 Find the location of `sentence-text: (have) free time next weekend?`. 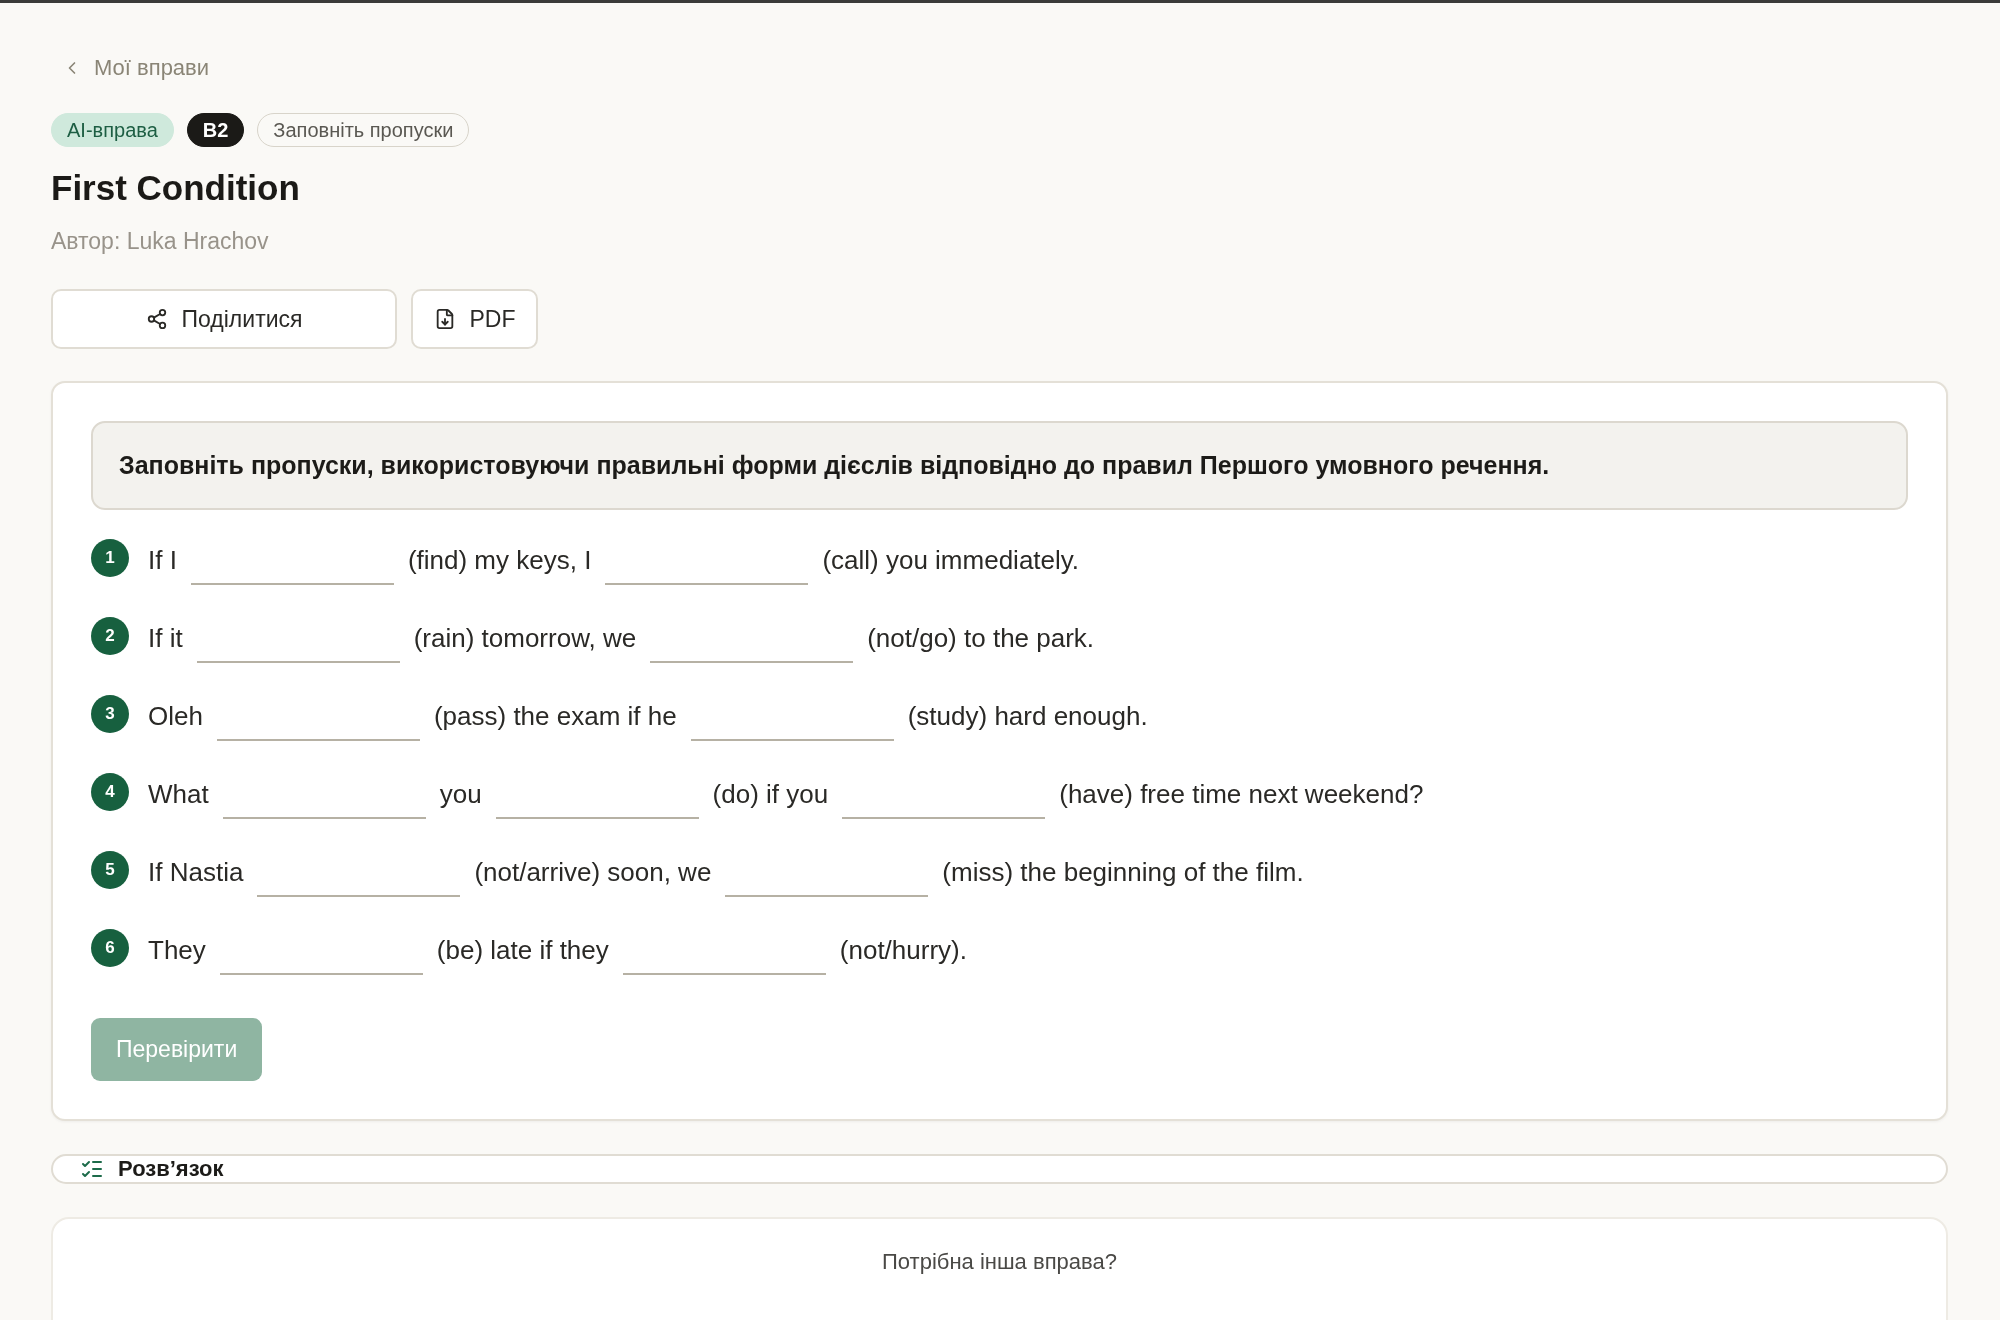

sentence-text: (have) free time next weekend? is located at coordinates (1241, 794).